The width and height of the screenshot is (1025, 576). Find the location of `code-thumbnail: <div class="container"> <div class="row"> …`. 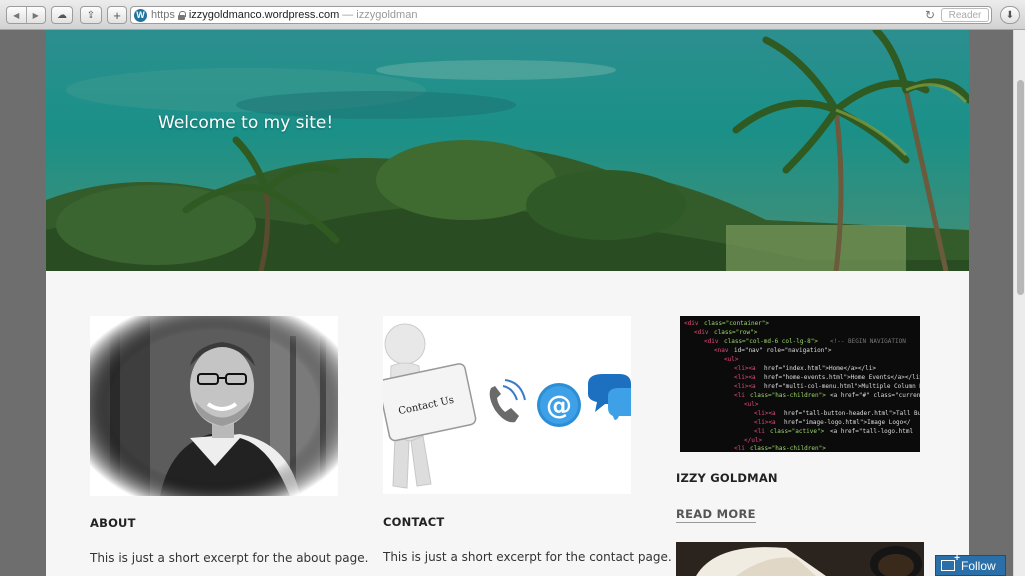

code-thumbnail: <div class="container"> <div class="row"> … is located at coordinates (800, 384).